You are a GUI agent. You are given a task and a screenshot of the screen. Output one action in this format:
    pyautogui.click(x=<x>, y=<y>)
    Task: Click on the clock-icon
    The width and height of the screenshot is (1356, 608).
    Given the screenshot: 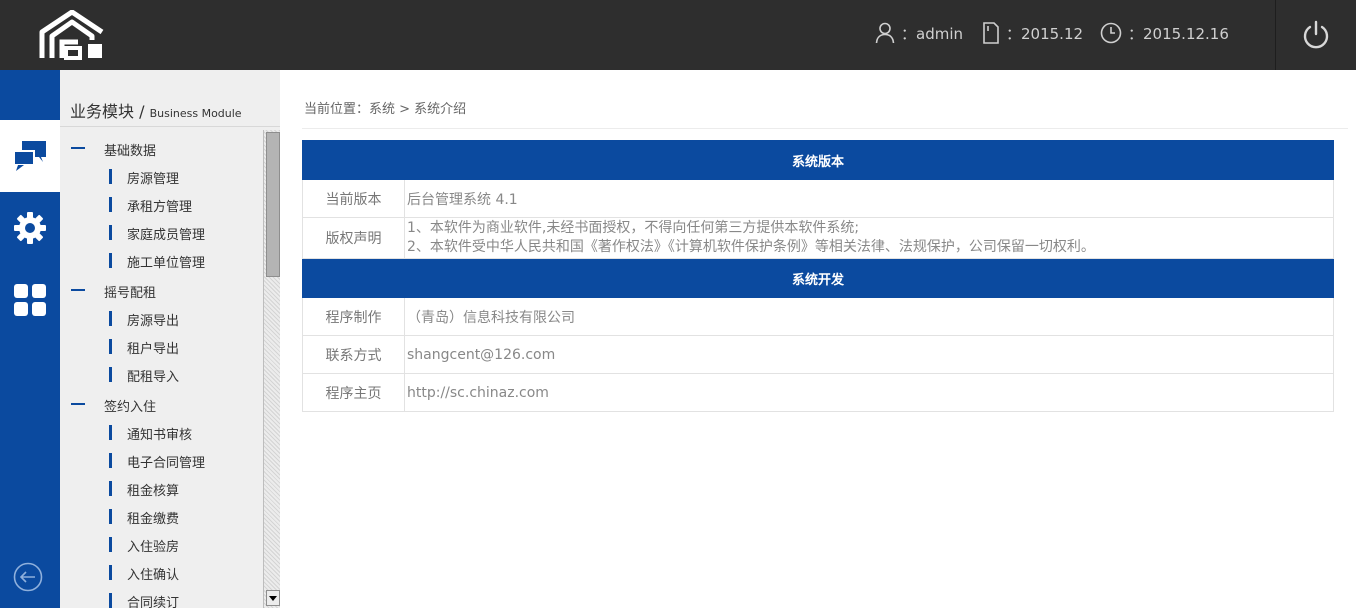 What is the action you would take?
    pyautogui.click(x=1111, y=33)
    